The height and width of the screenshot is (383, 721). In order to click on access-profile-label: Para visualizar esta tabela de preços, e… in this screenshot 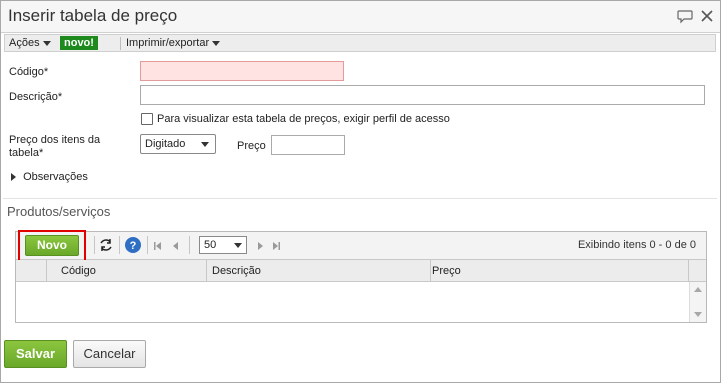, I will do `click(303, 119)`.